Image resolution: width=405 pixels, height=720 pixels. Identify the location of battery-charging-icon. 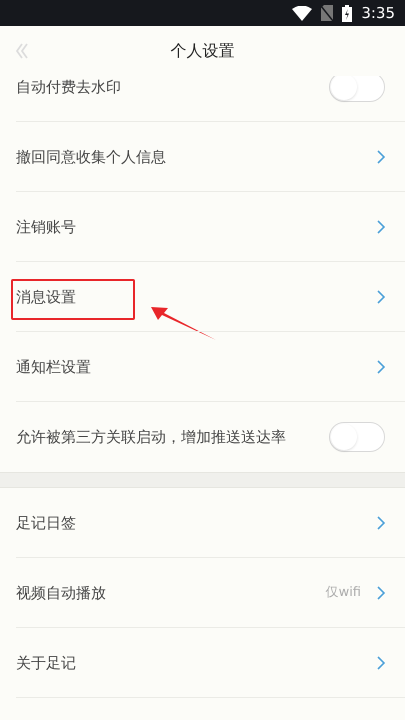
(347, 13).